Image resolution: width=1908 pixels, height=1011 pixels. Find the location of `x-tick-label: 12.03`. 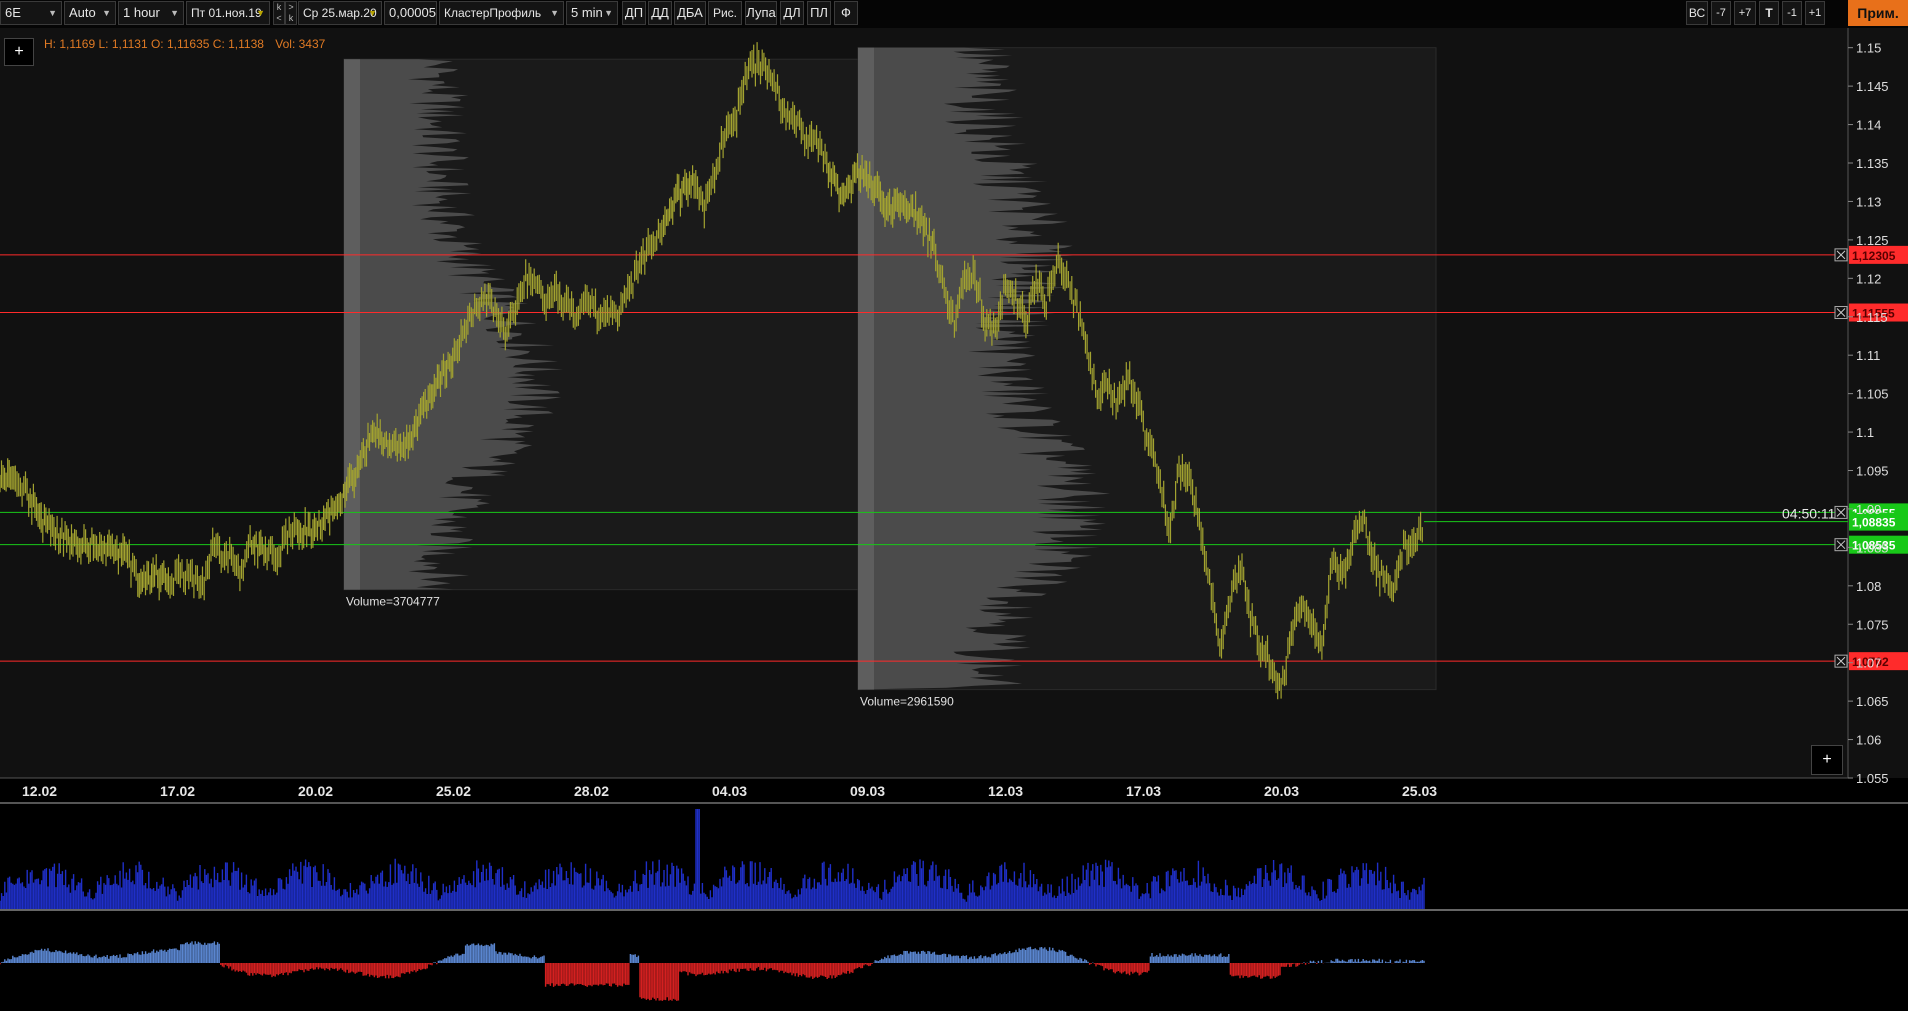

x-tick-label: 12.03 is located at coordinates (1005, 791).